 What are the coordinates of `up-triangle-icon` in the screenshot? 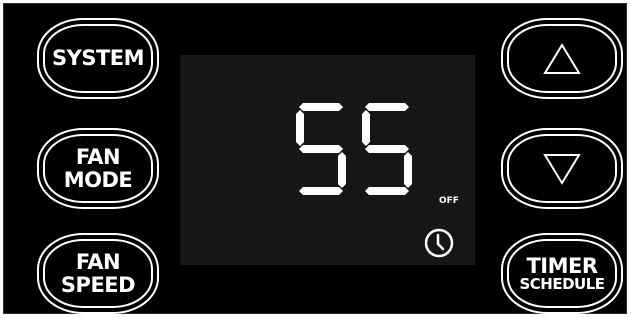 It's located at (562, 58).